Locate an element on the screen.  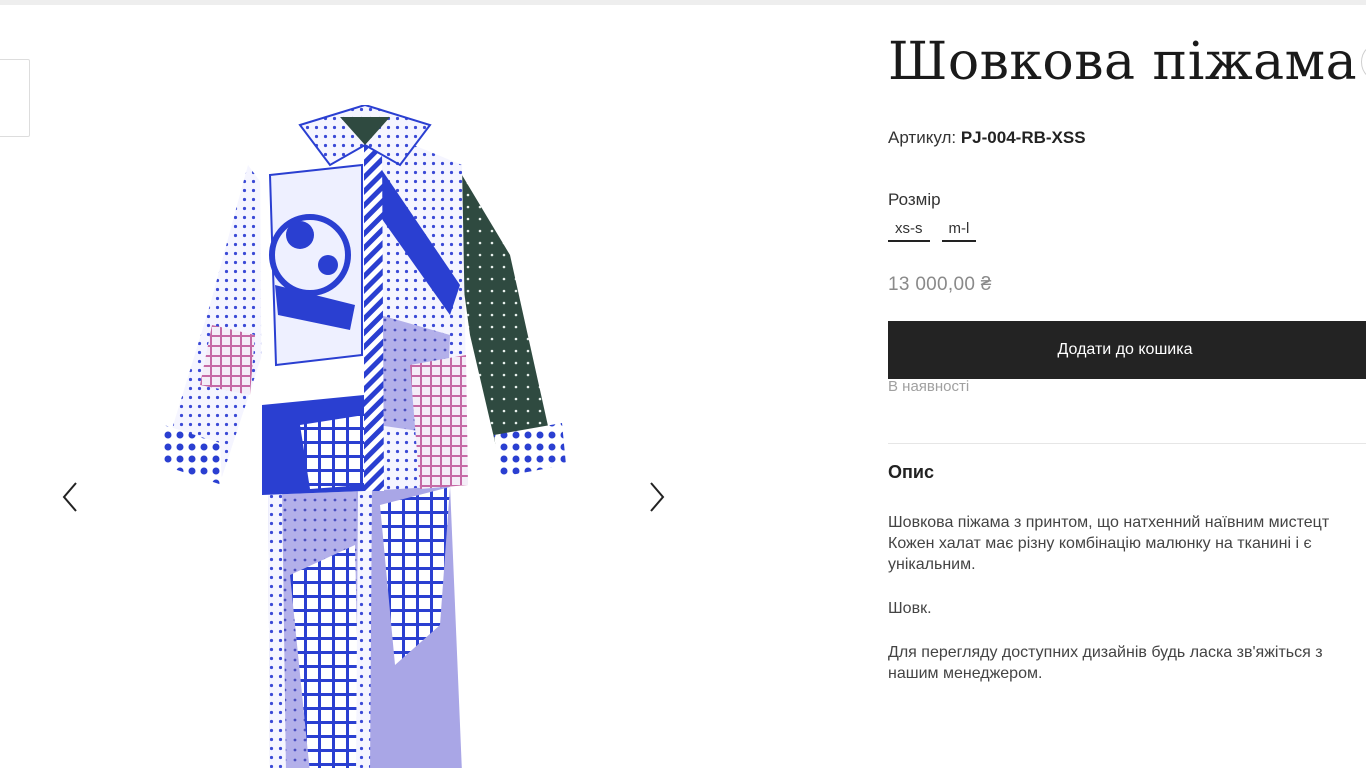
sku-label: Артикул: is located at coordinates (922, 137).